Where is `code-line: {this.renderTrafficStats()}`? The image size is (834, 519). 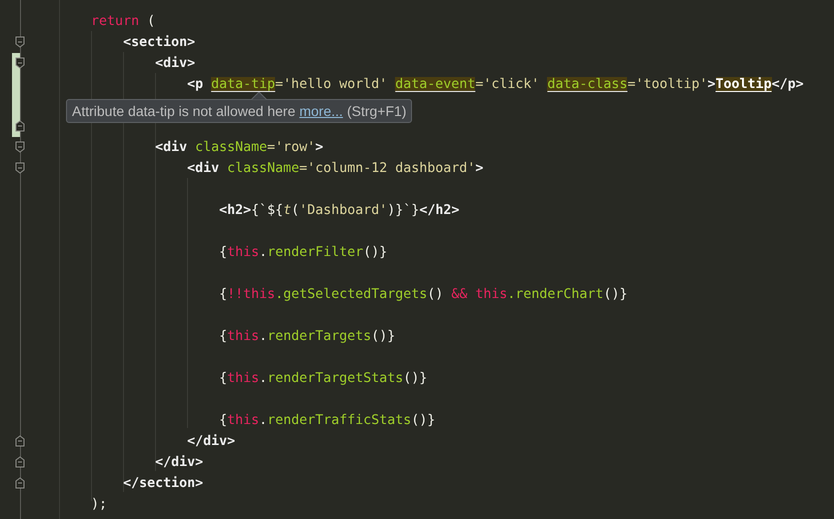 code-line: {this.renderTrafficStats()} is located at coordinates (327, 421).